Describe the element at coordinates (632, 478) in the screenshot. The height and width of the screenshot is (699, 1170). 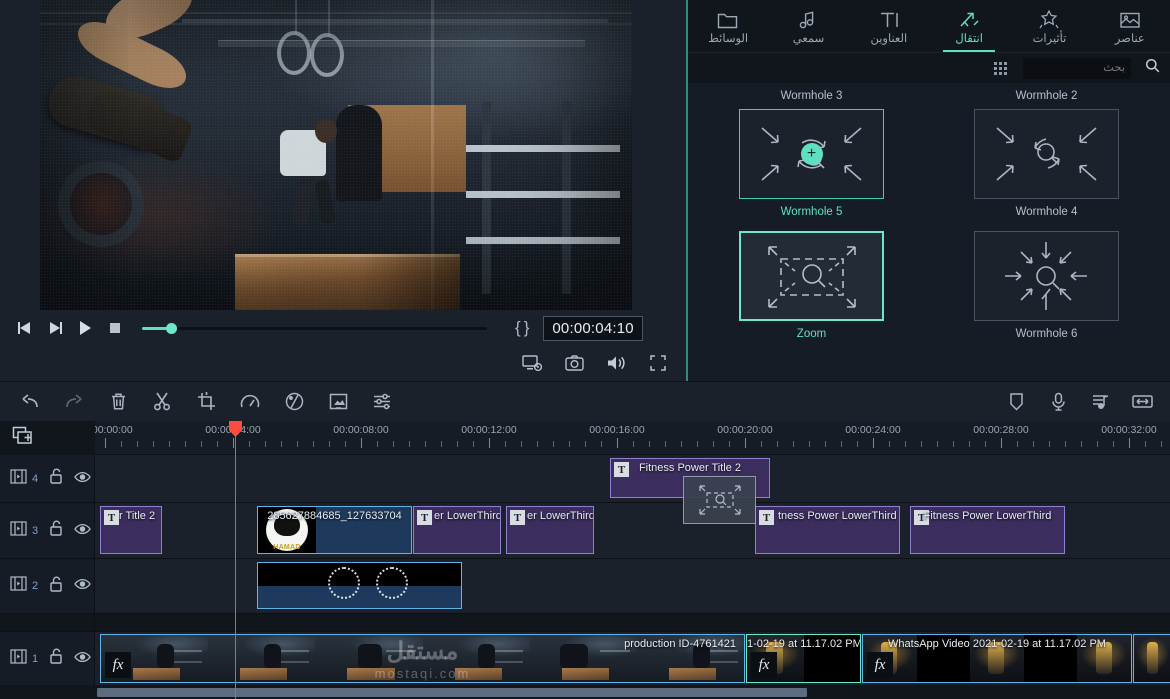
I see `track-body-4: T Fitness Power Title 2` at that location.